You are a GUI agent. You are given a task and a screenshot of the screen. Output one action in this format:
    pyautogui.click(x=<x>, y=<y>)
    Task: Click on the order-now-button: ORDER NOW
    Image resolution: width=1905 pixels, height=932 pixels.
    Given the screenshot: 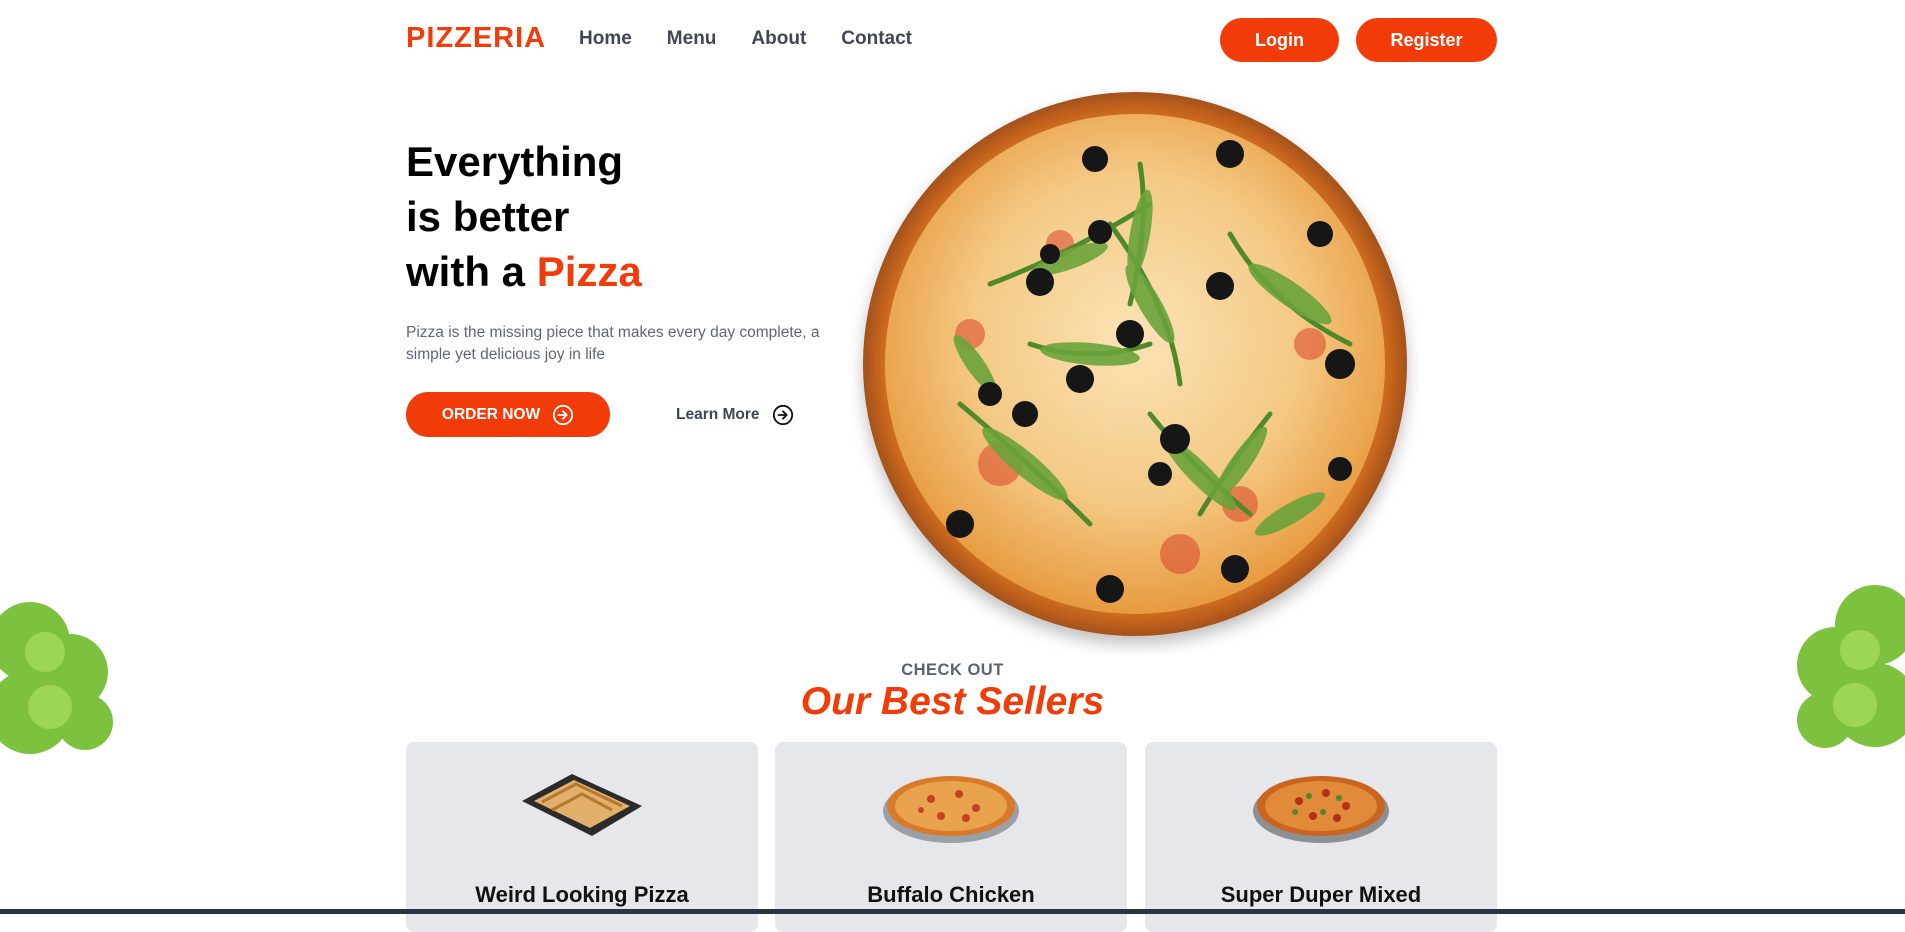 What is the action you would take?
    pyautogui.click(x=508, y=414)
    